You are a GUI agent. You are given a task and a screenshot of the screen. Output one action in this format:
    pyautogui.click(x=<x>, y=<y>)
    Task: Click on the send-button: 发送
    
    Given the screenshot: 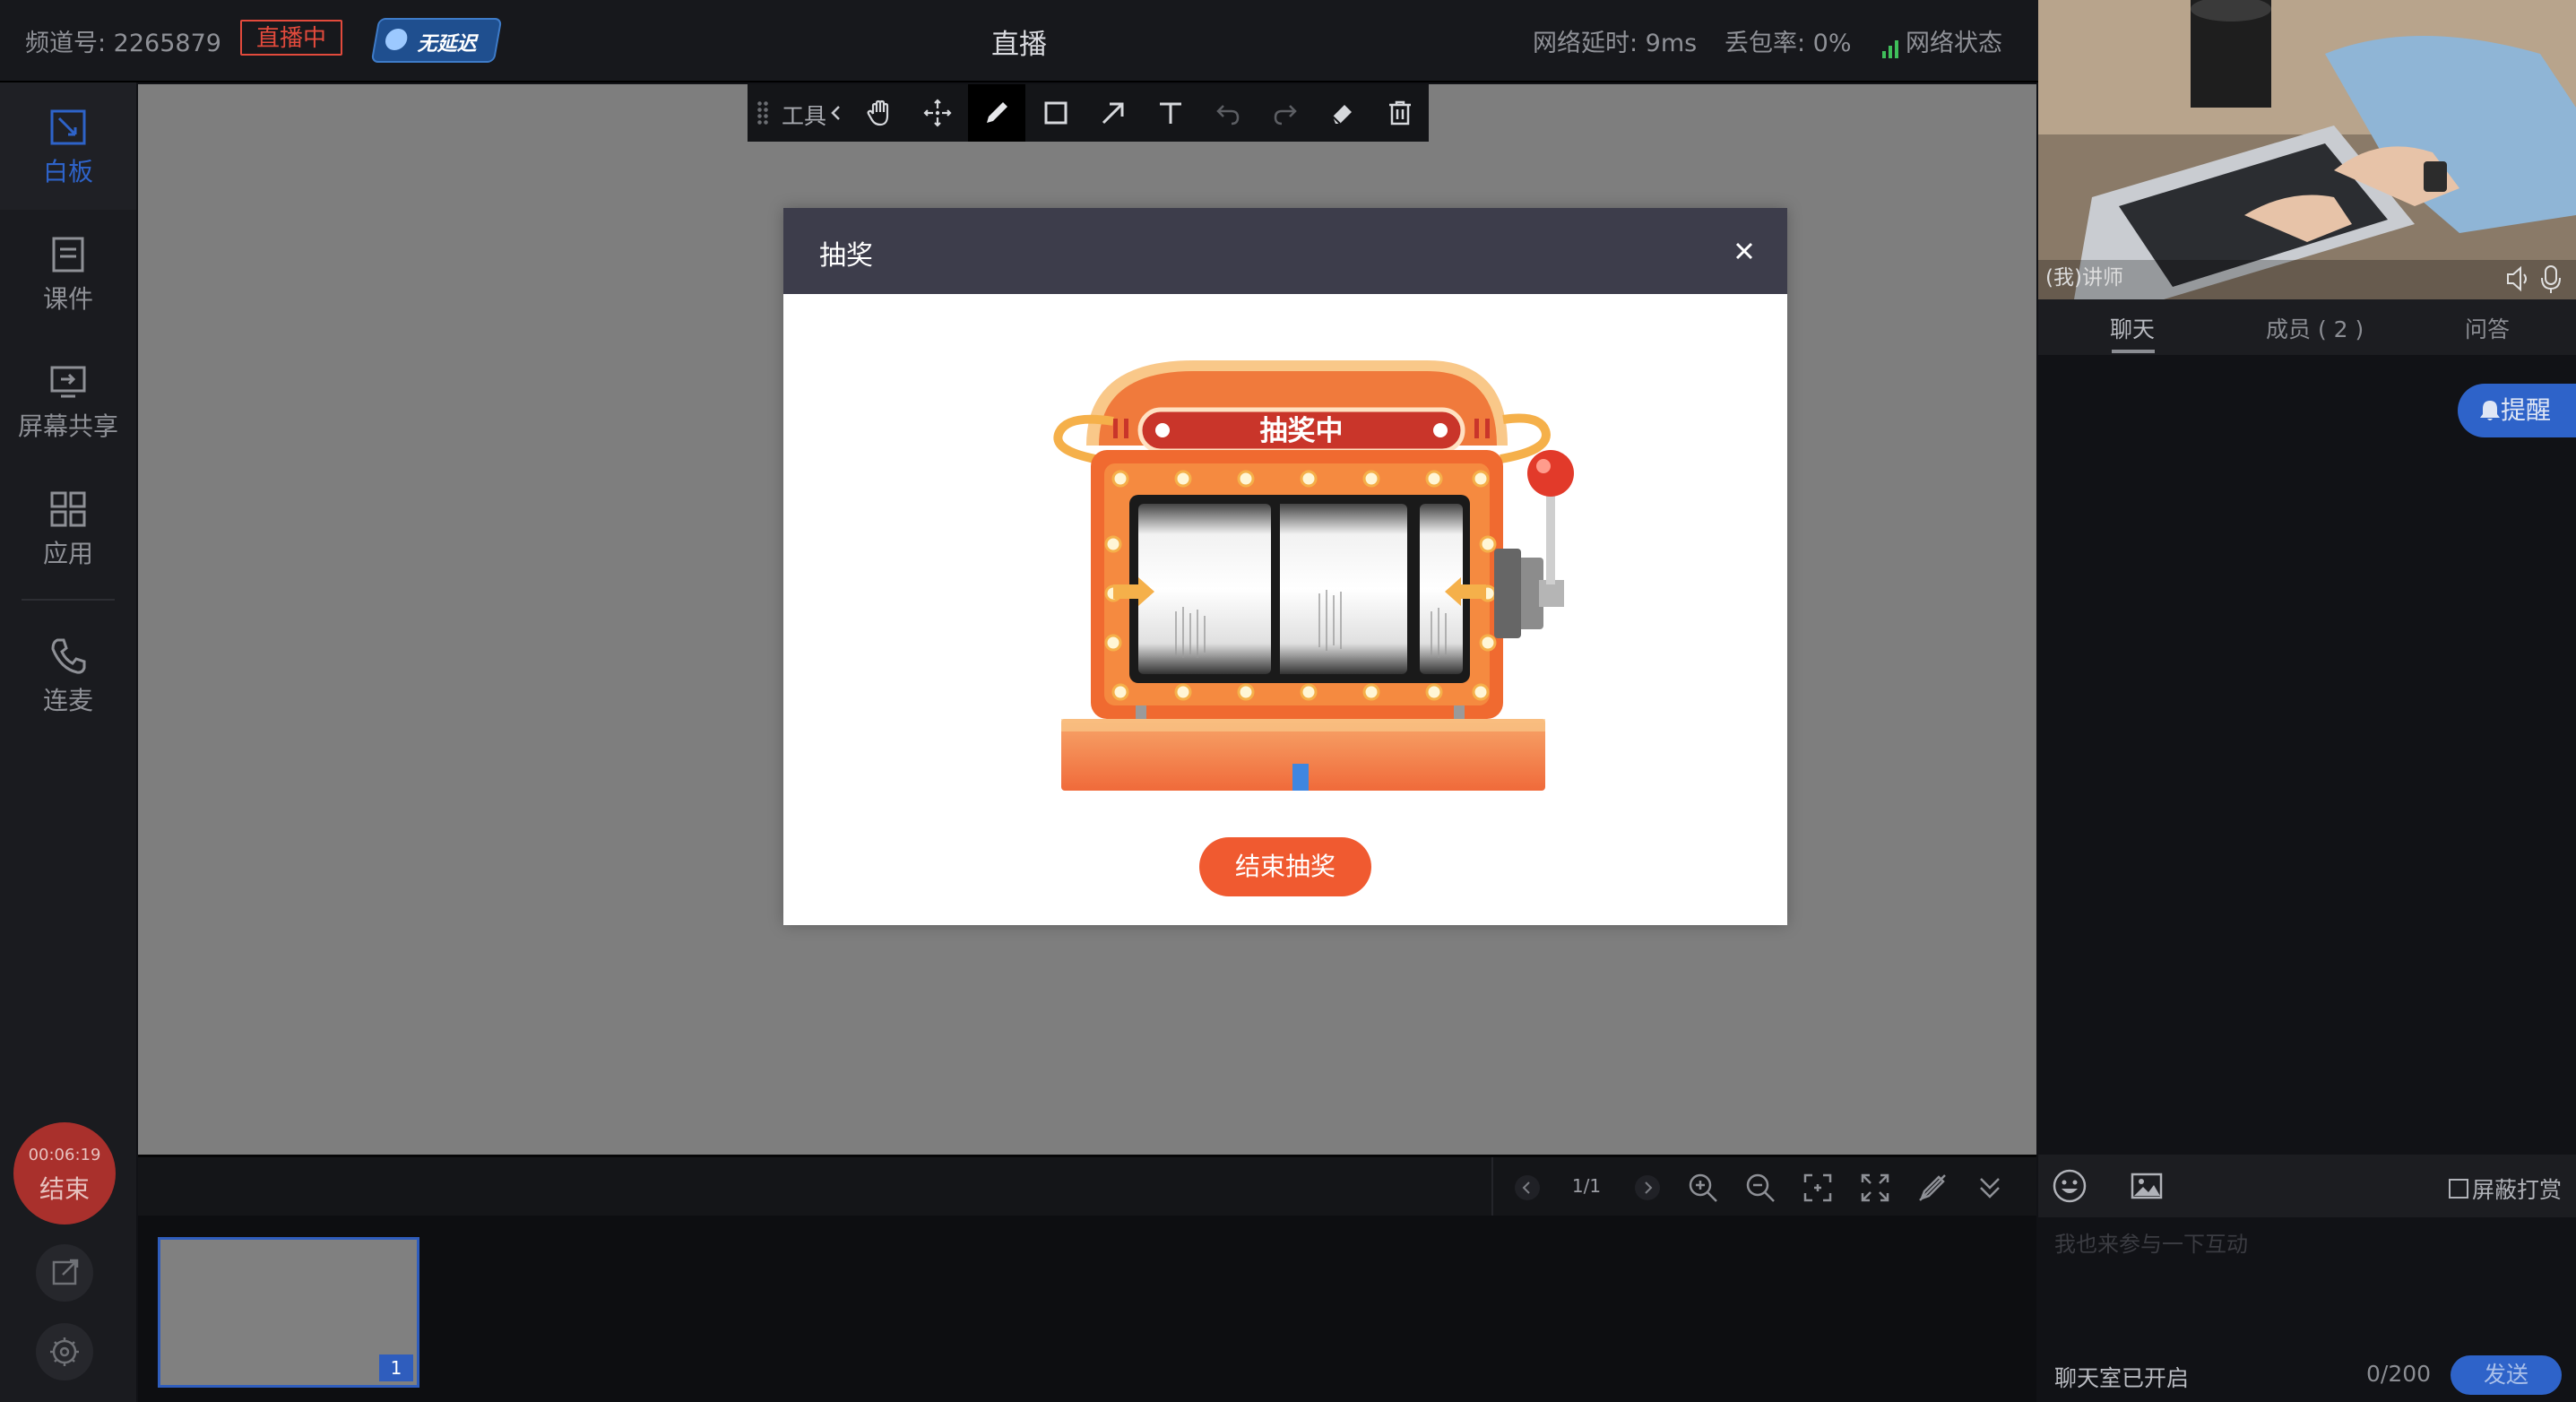 What is the action you would take?
    pyautogui.click(x=2506, y=1375)
    